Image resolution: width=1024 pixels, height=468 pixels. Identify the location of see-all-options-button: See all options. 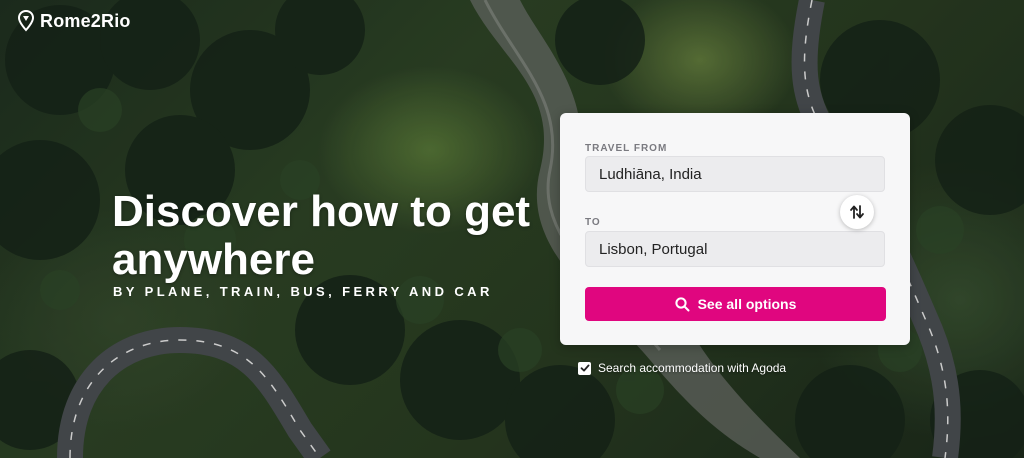
(735, 304).